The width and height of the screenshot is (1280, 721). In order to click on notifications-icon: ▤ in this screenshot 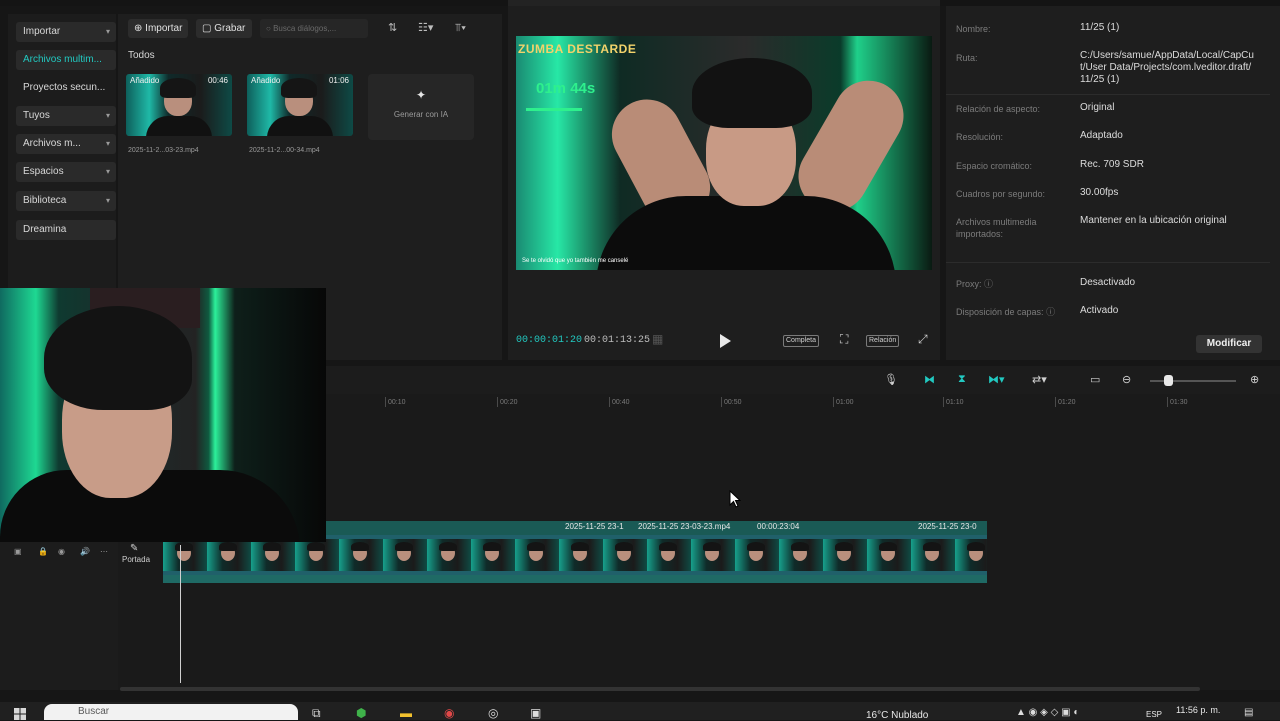, I will do `click(1248, 713)`.